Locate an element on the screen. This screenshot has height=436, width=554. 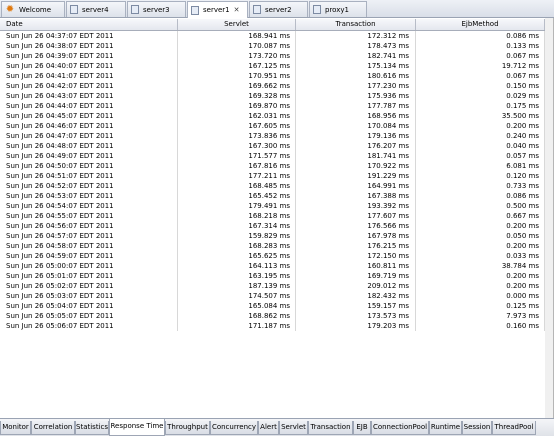
page-icon is located at coordinates (195, 10).